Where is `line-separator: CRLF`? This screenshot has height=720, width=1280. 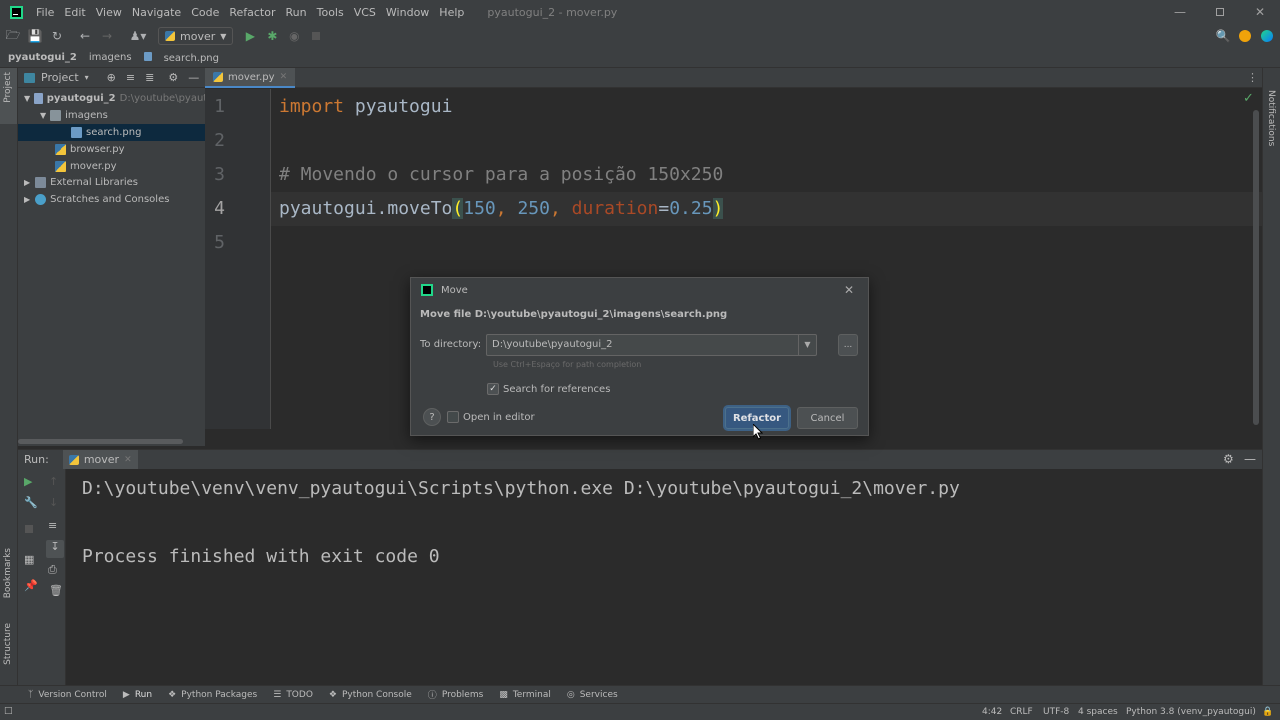
line-separator: CRLF is located at coordinates (1021, 712).